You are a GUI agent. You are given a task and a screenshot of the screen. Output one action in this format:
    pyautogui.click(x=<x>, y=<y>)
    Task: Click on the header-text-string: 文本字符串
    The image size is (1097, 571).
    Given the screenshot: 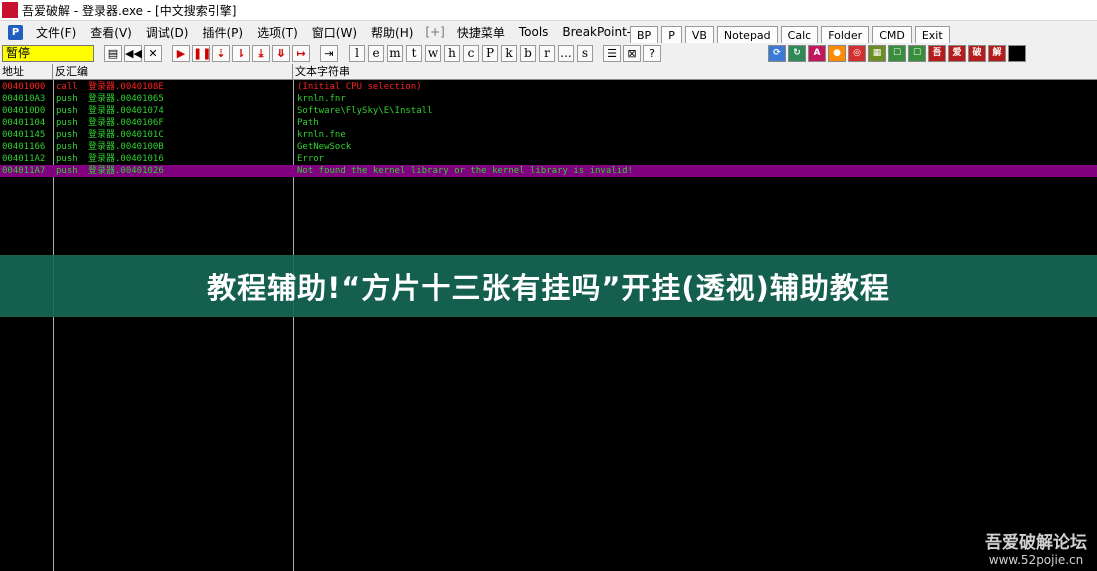 What is the action you would take?
    pyautogui.click(x=695, y=72)
    